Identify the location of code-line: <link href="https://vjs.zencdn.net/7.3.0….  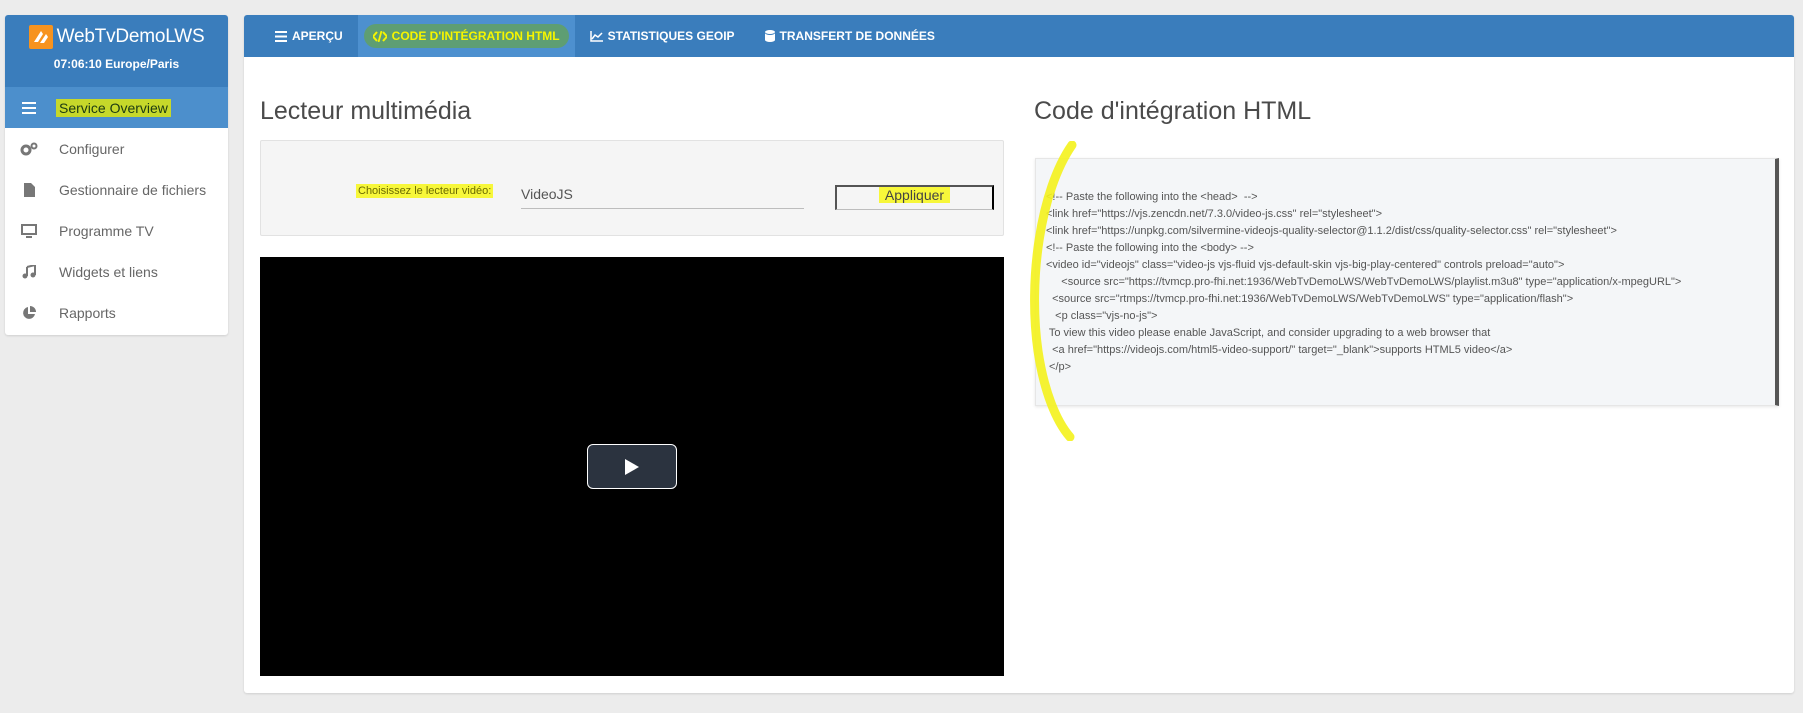
(1214, 214).